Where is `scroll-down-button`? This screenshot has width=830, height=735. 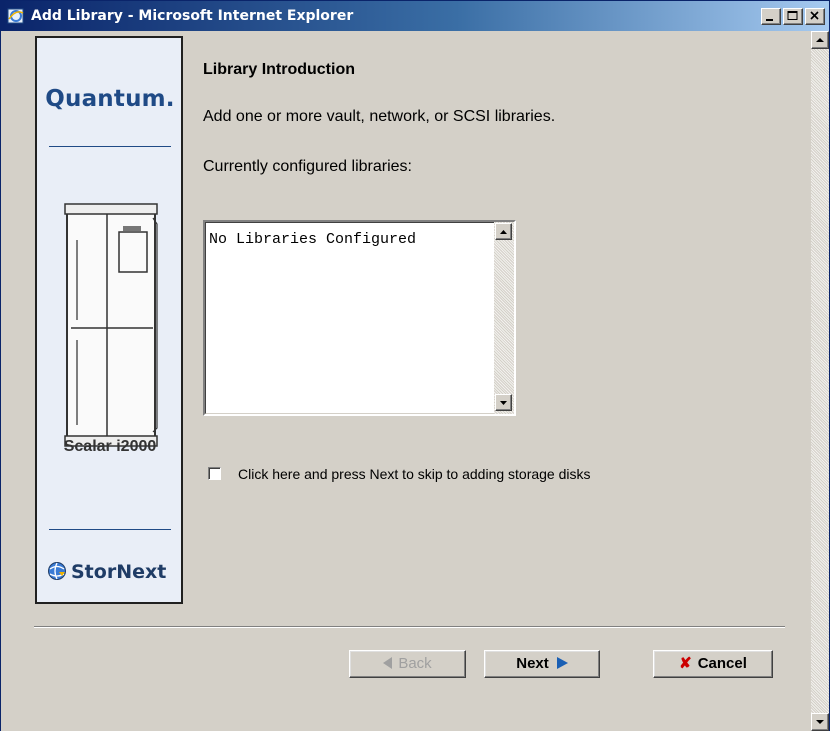 scroll-down-button is located at coordinates (820, 722).